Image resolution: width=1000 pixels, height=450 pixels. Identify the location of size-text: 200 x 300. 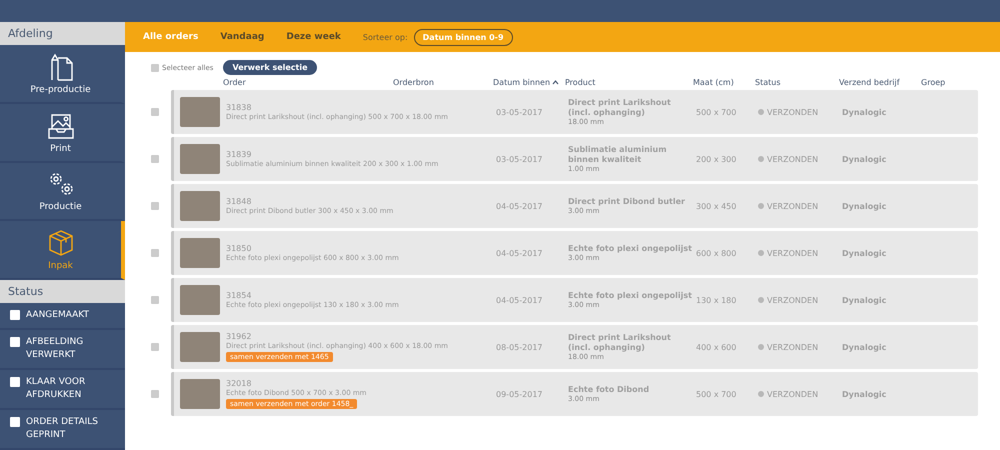
(717, 159).